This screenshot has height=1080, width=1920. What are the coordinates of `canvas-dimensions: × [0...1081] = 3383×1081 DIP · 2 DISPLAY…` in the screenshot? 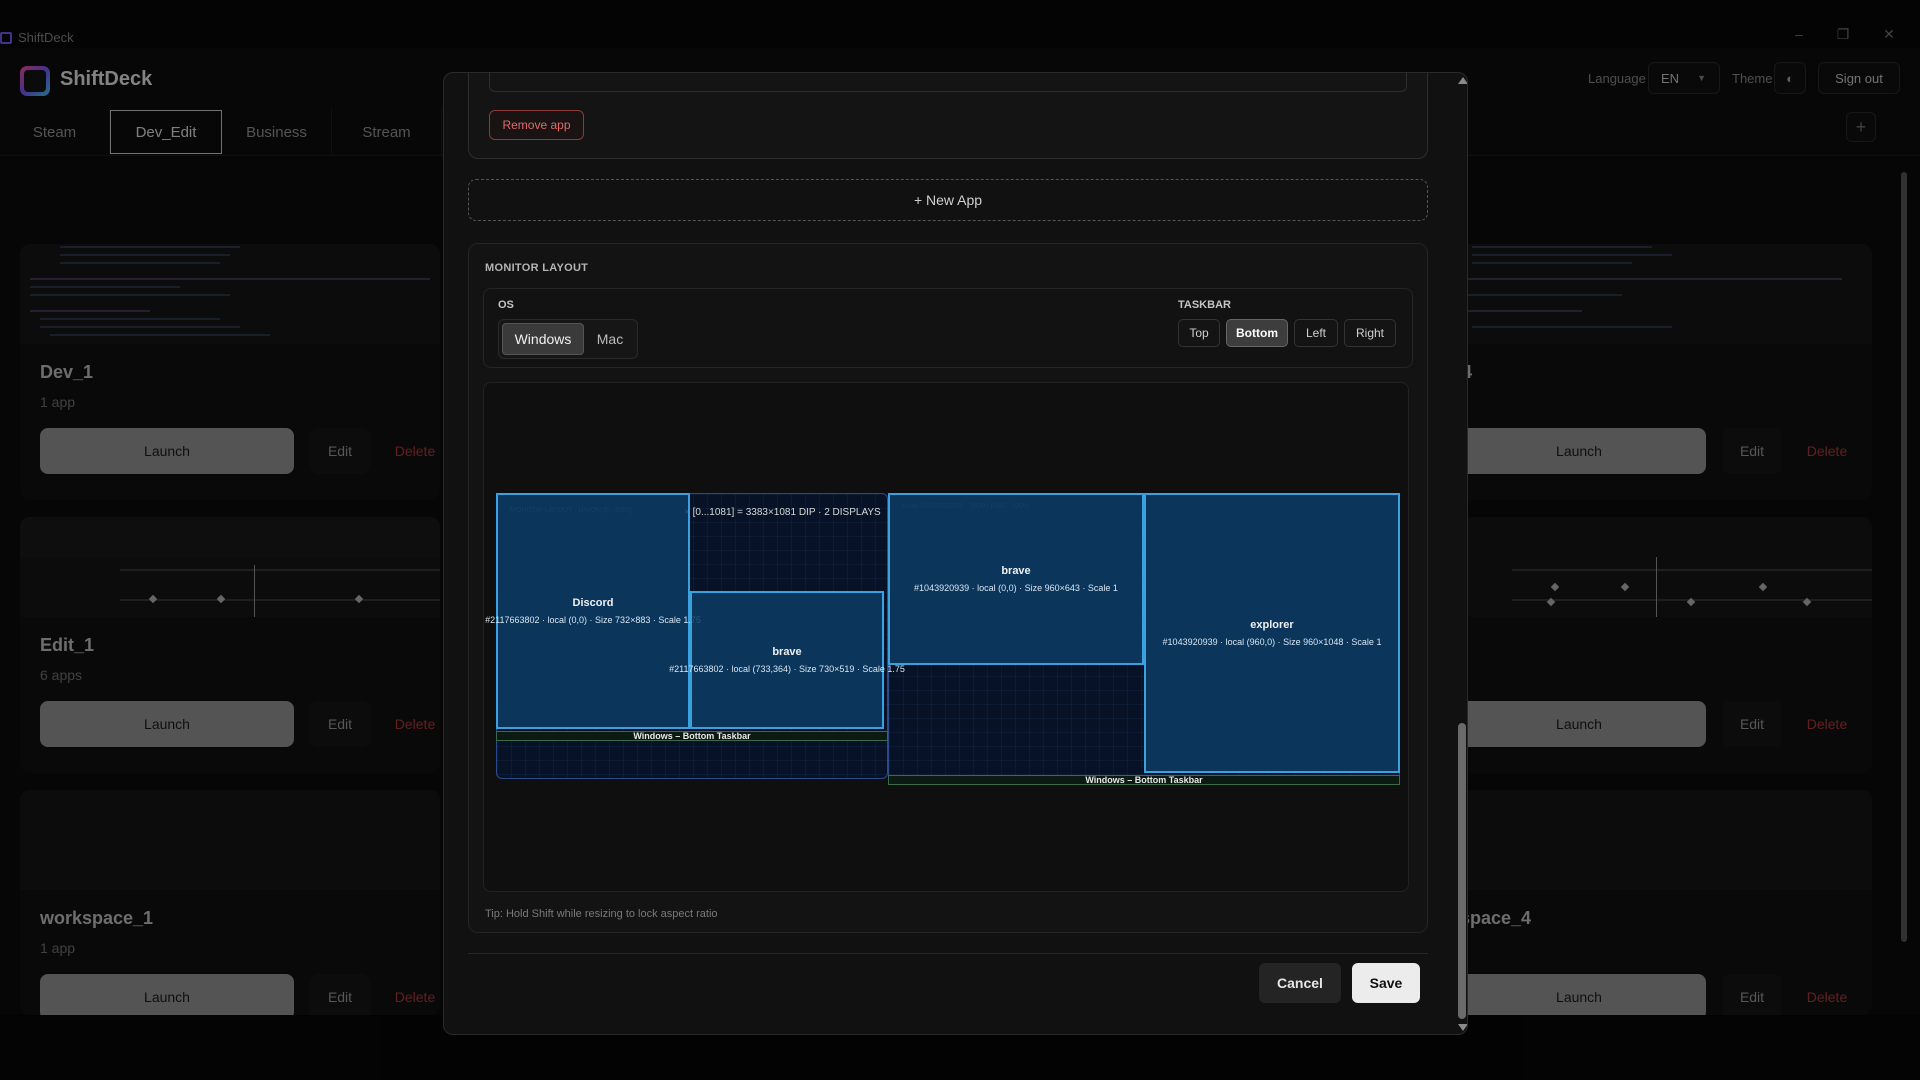 It's located at (782, 512).